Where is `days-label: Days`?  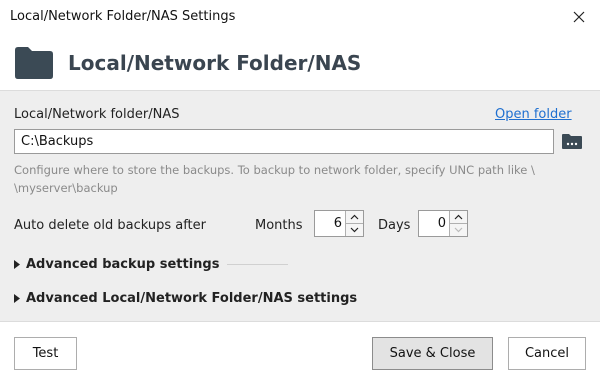
days-label: Days is located at coordinates (394, 225).